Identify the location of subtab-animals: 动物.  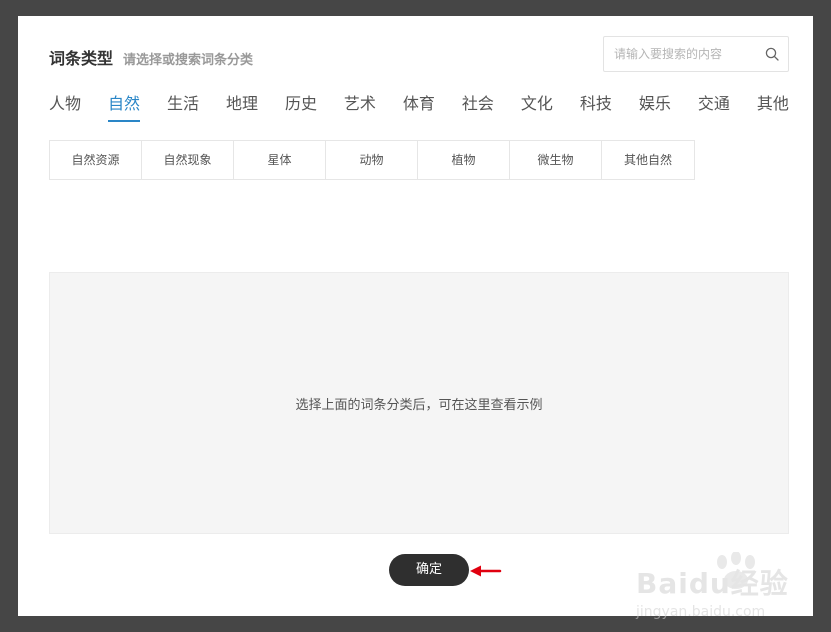
(372, 160).